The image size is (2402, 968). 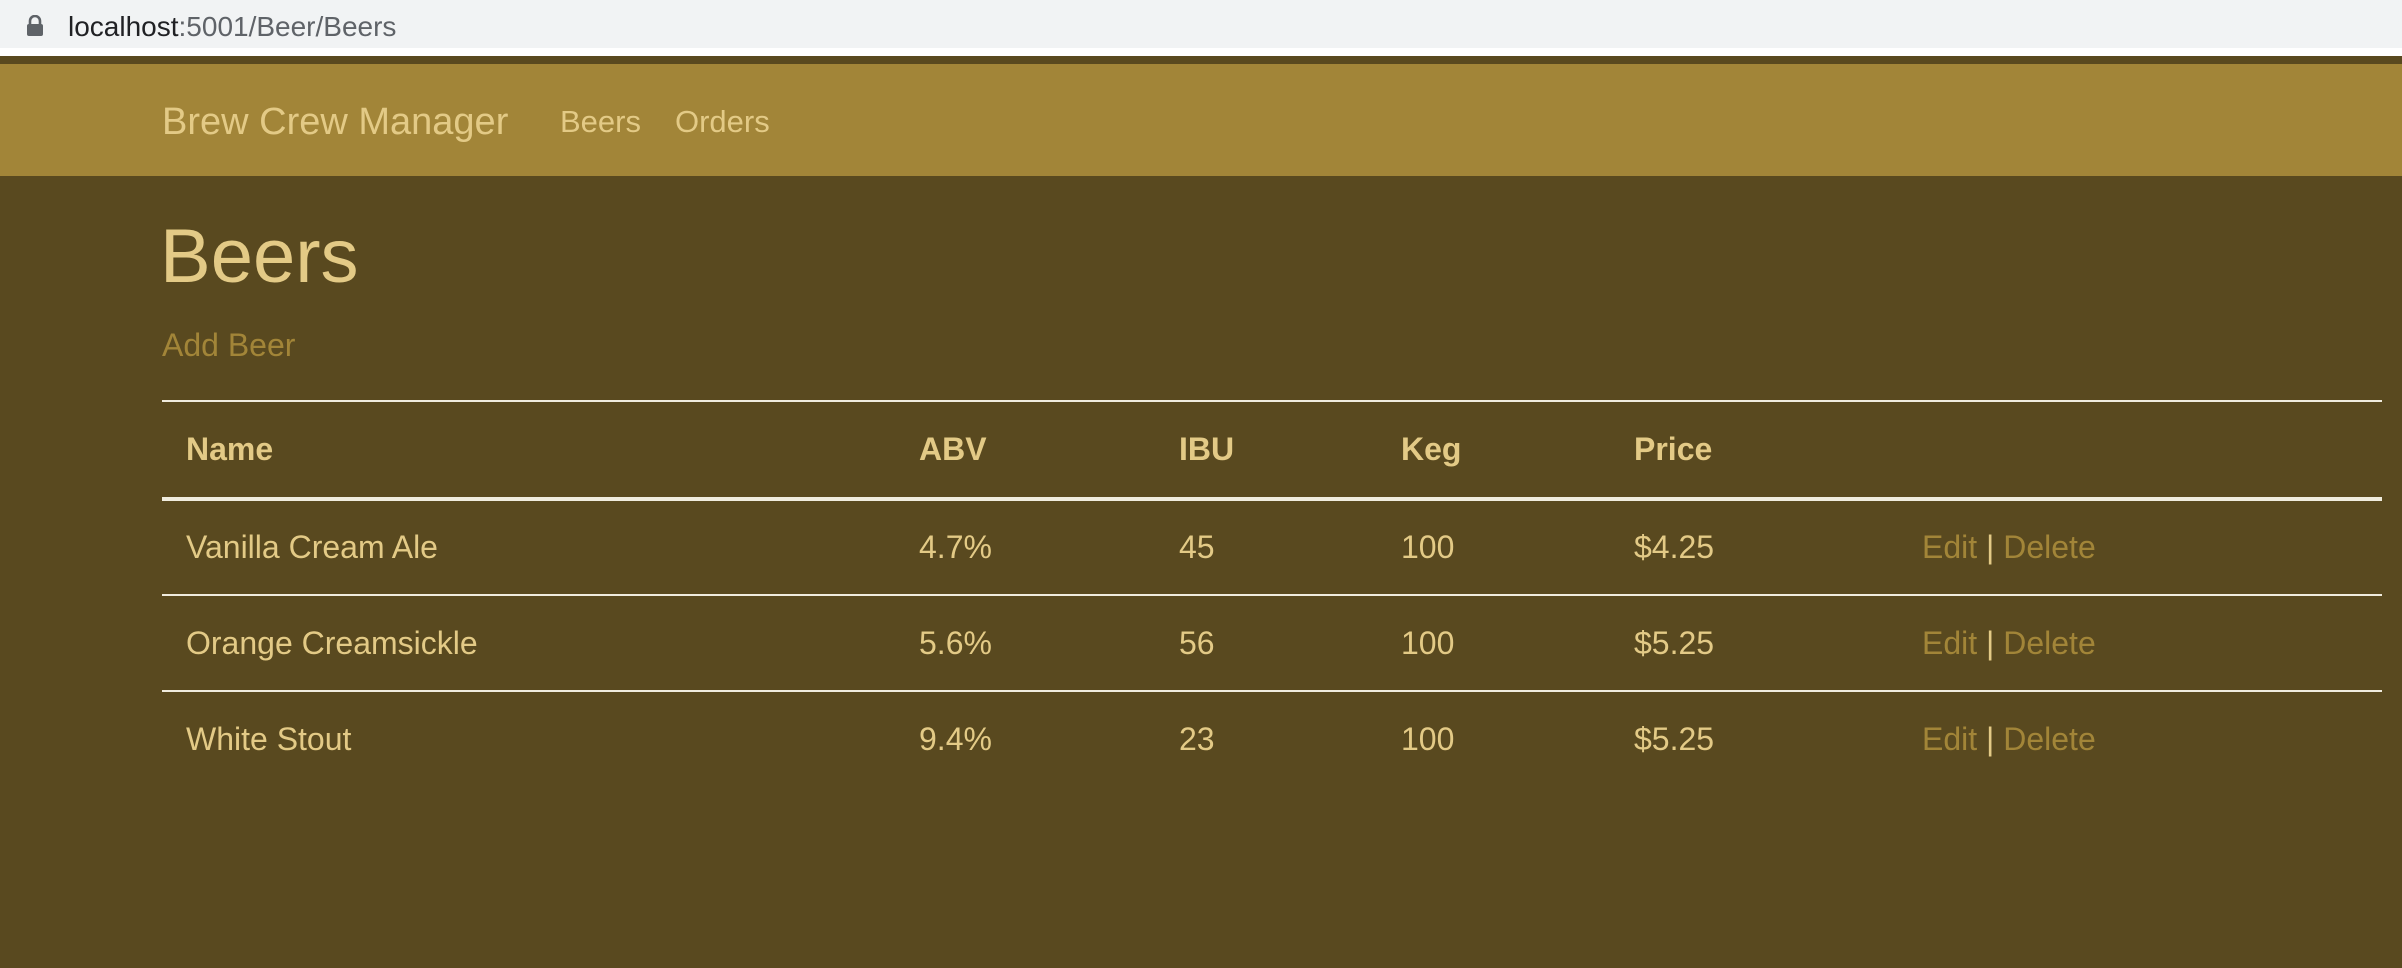 What do you see at coordinates (953, 449) in the screenshot?
I see `header-abv: ABV` at bounding box center [953, 449].